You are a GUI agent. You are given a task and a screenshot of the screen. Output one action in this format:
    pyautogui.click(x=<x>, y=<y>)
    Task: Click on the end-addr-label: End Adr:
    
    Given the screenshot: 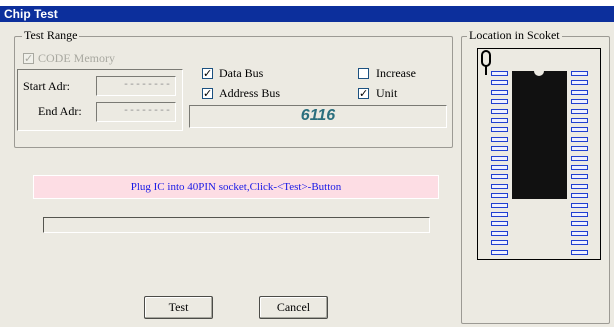 What is the action you would take?
    pyautogui.click(x=60, y=111)
    